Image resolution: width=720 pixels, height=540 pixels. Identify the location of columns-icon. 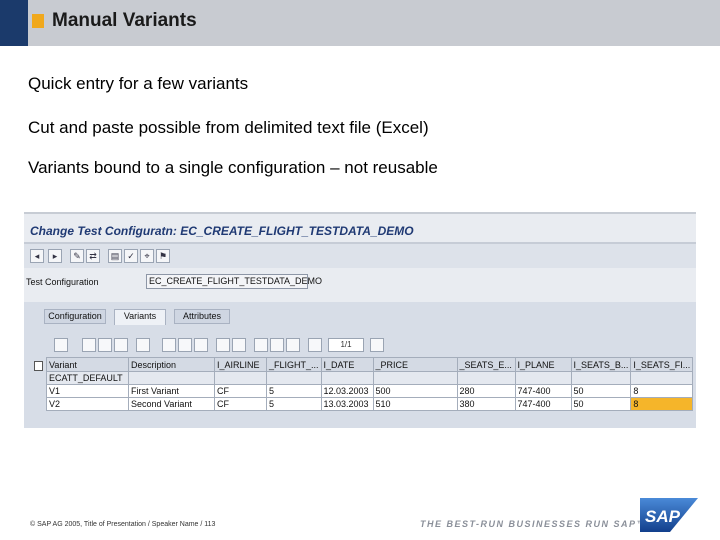
(201, 345).